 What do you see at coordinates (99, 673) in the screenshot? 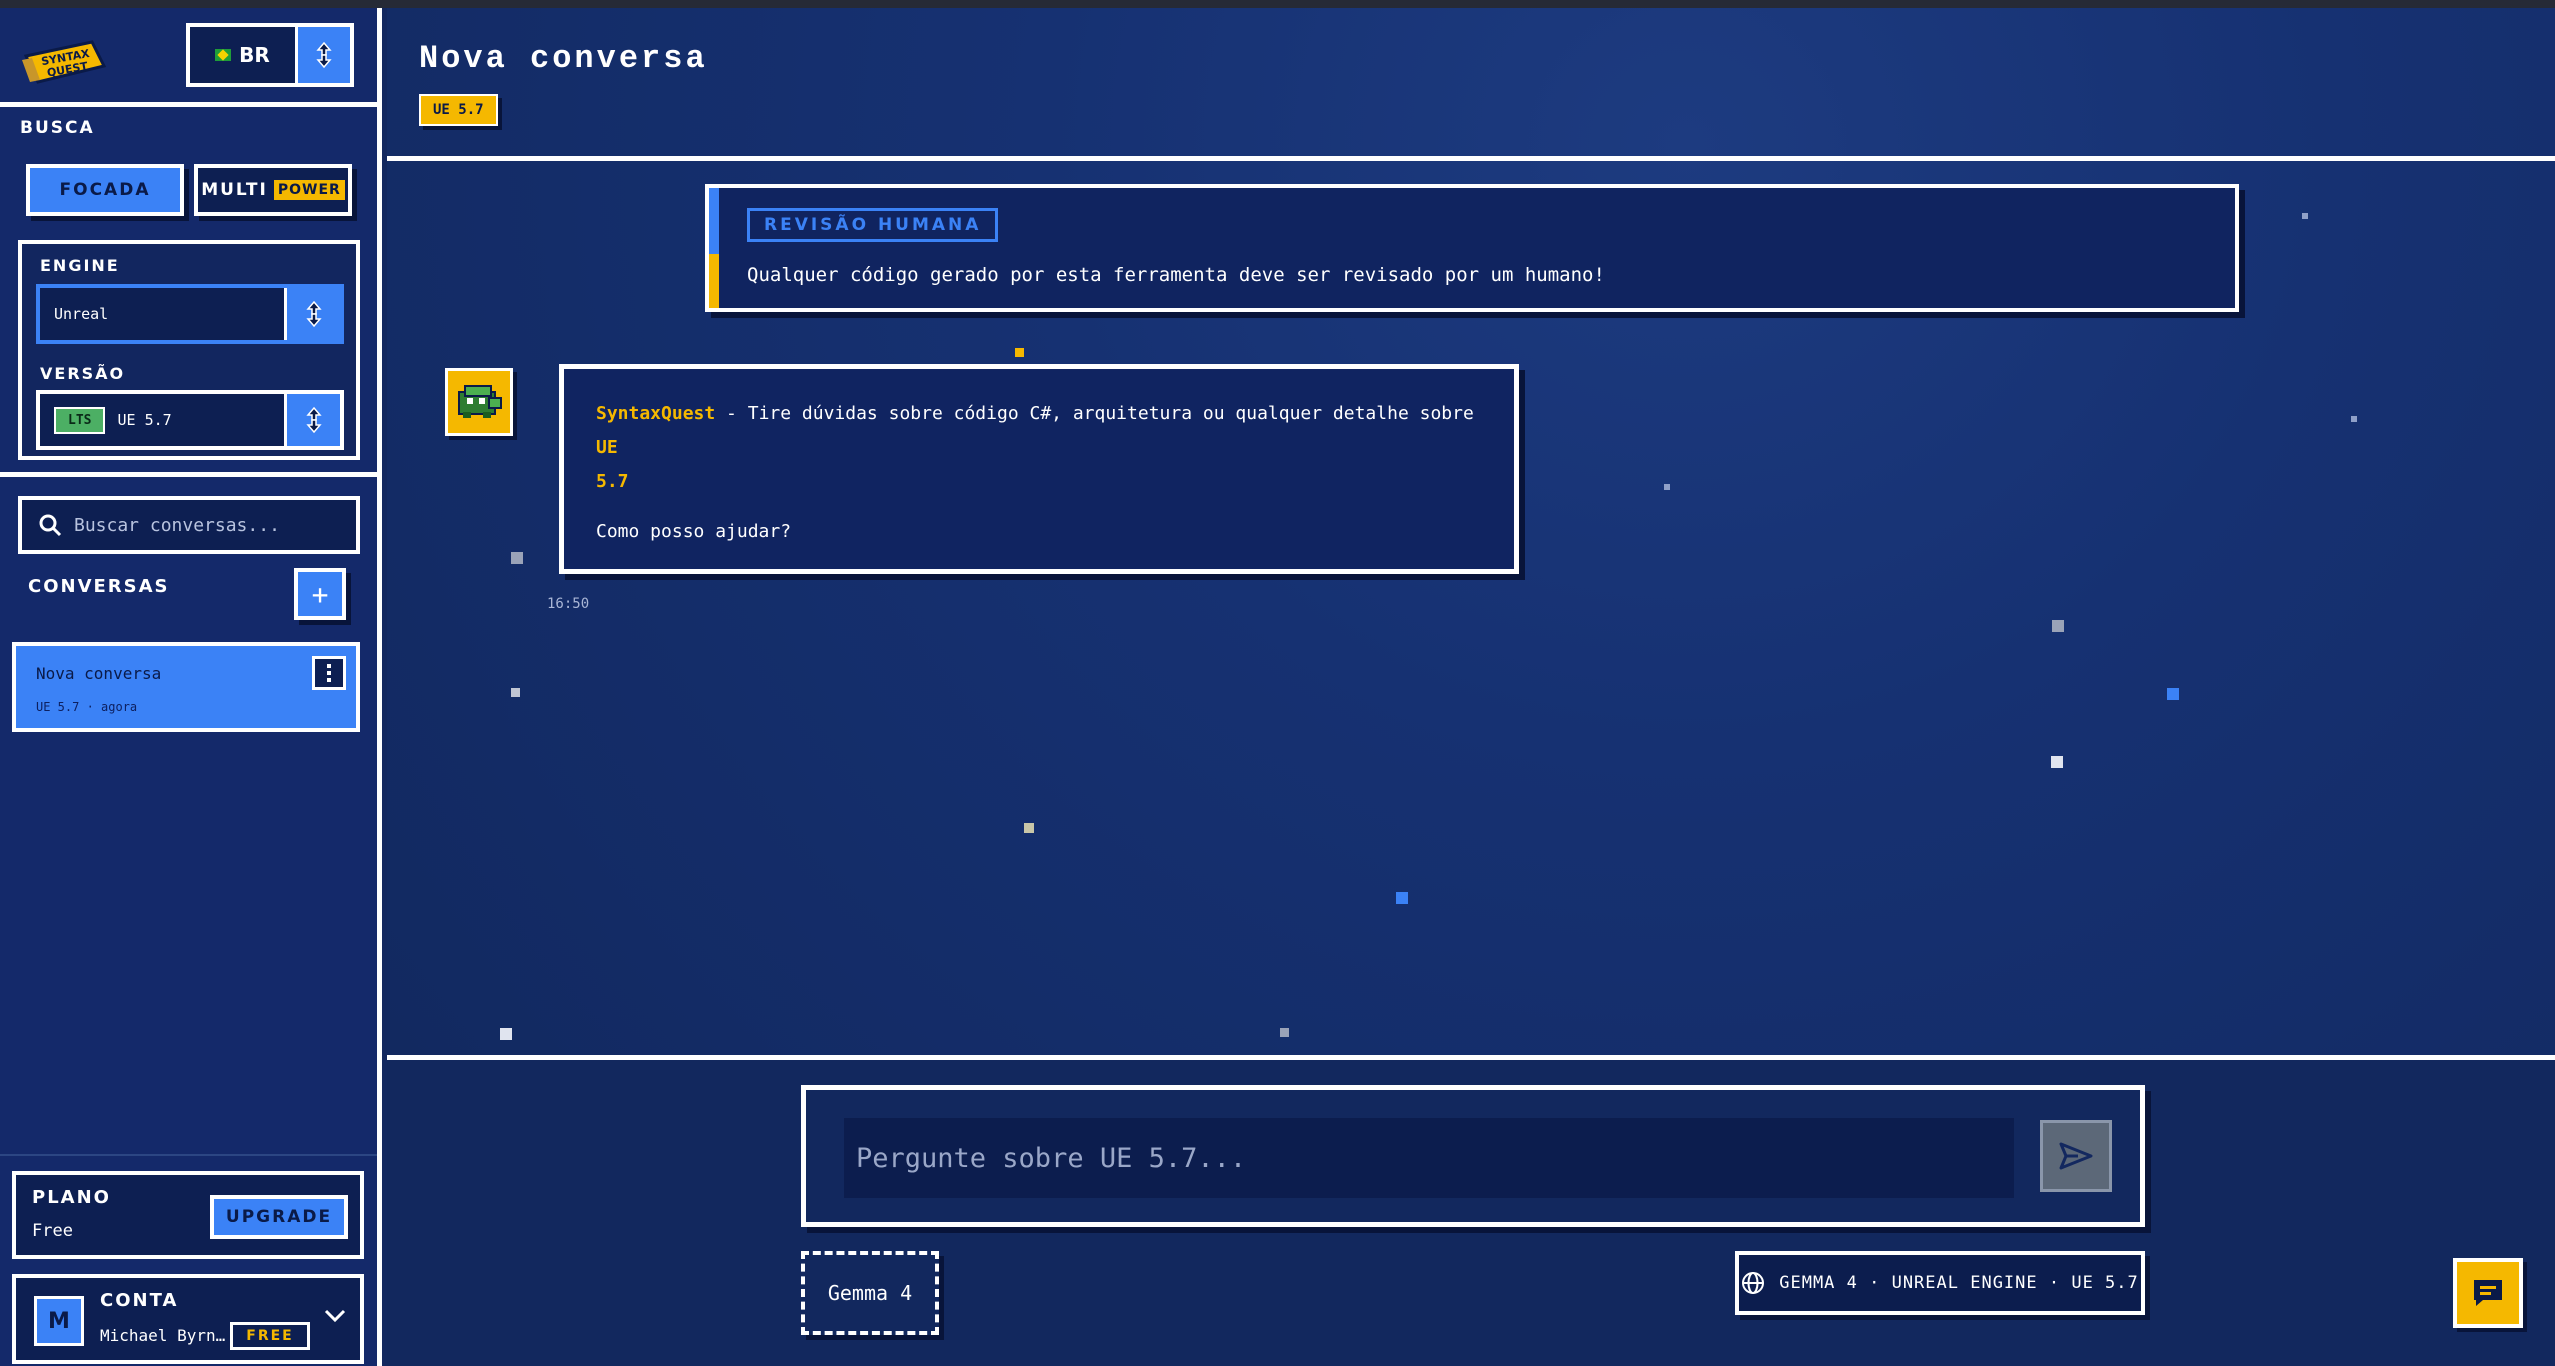
I see `conversation-title: Nova conversa` at bounding box center [99, 673].